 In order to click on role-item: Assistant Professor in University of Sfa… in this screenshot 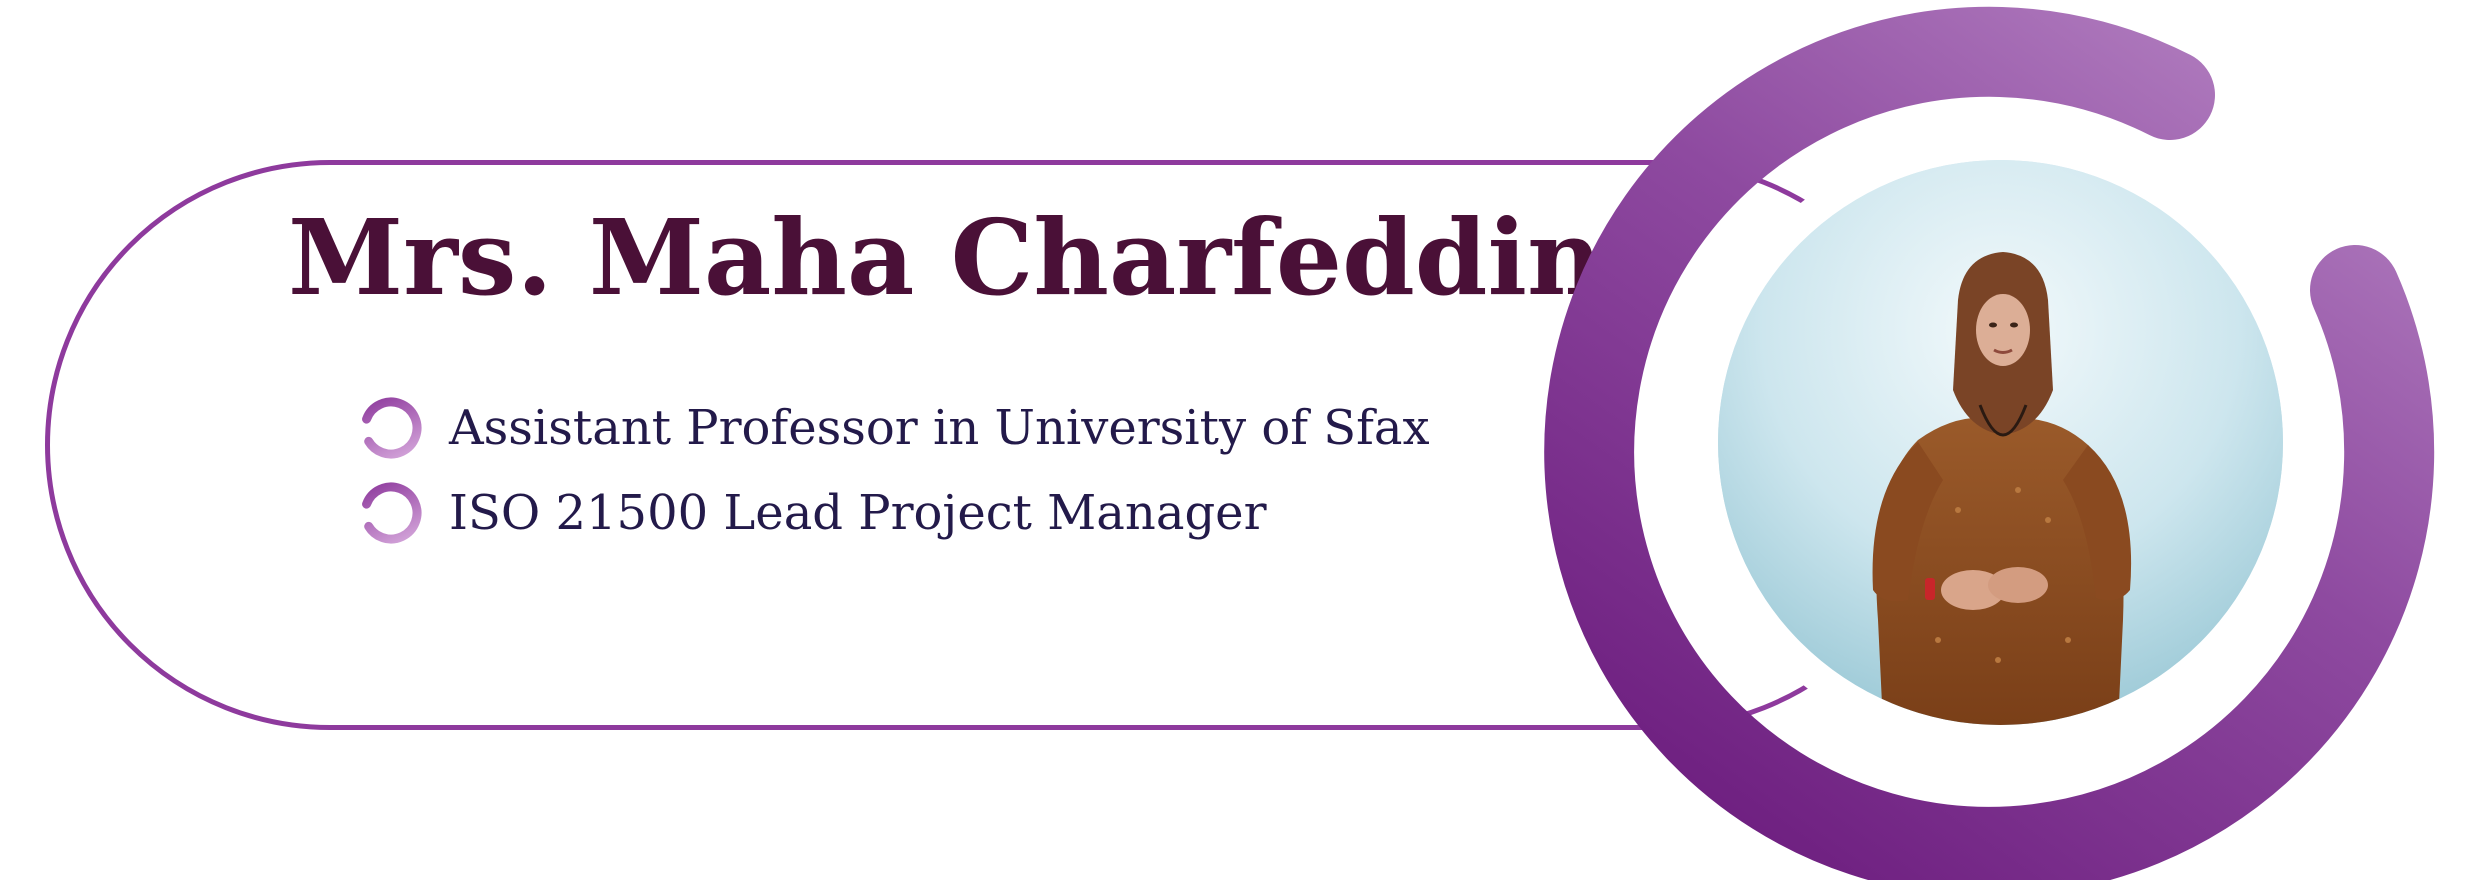, I will do `click(892, 428)`.